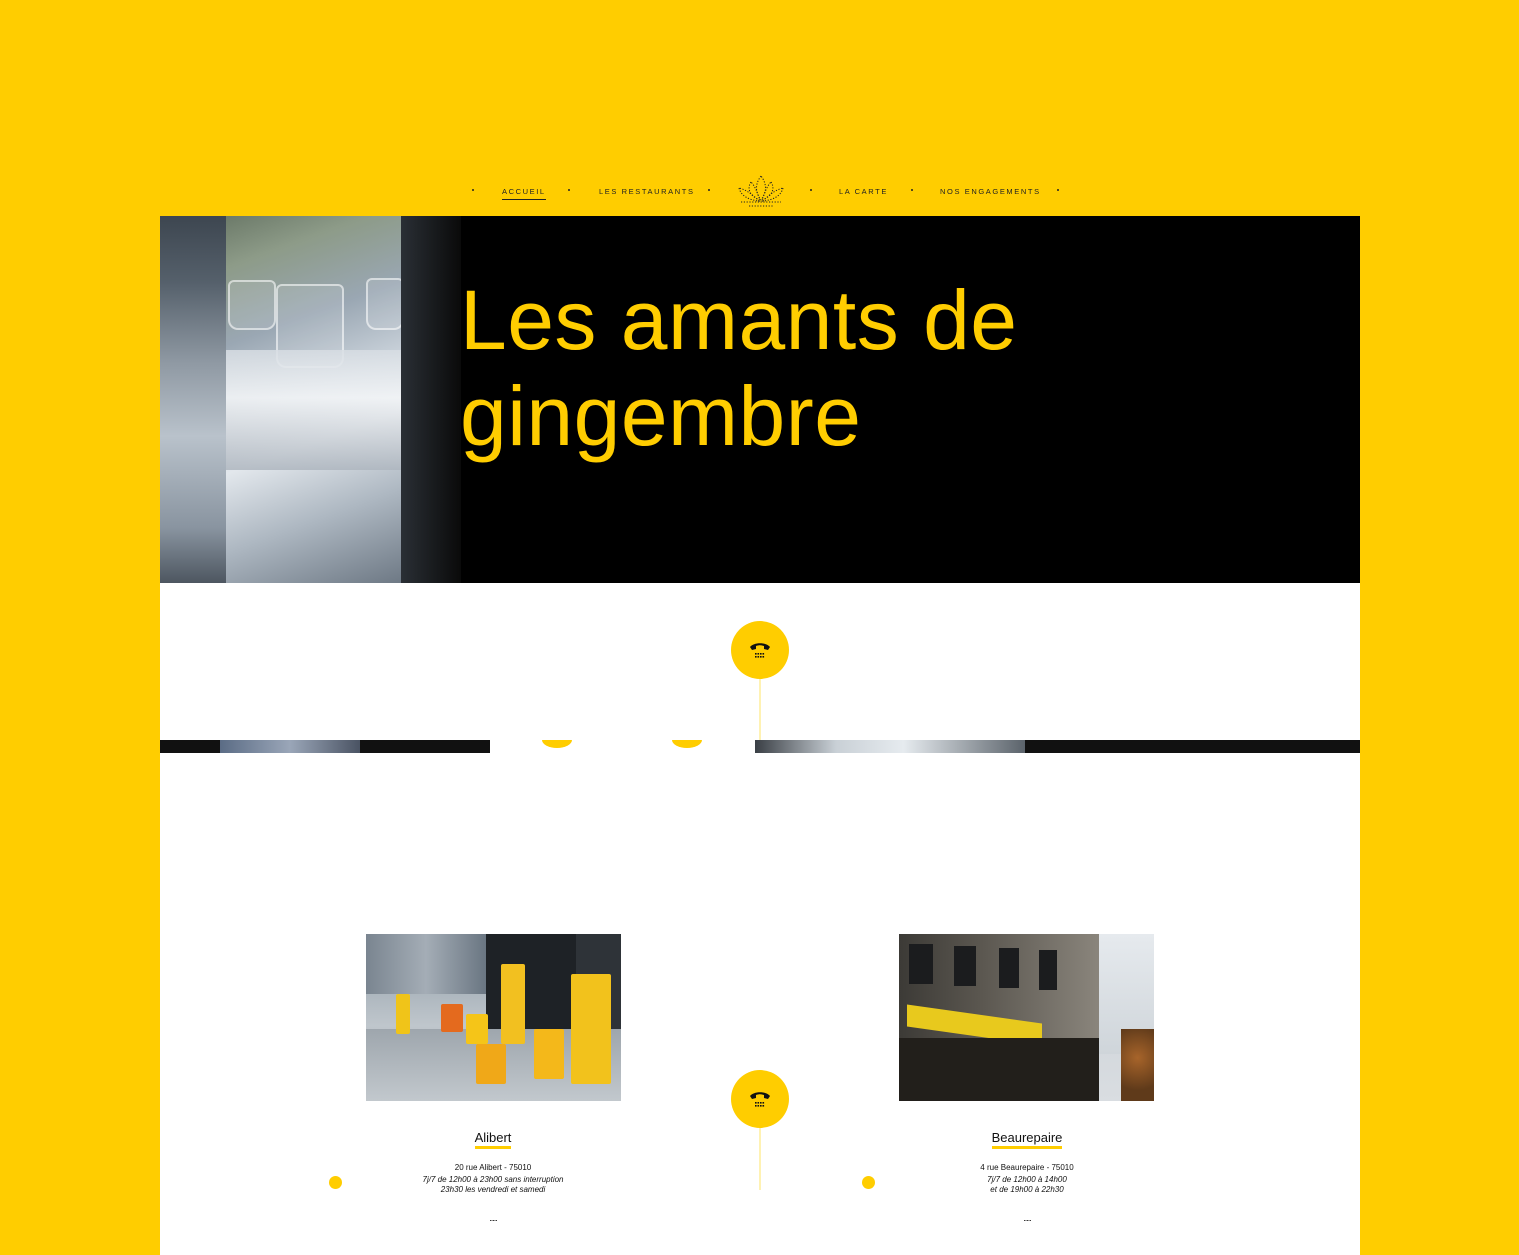 The width and height of the screenshot is (1519, 1255). Describe the element at coordinates (739, 368) in the screenshot. I see `hero-title: Les amants de gingembre` at that location.